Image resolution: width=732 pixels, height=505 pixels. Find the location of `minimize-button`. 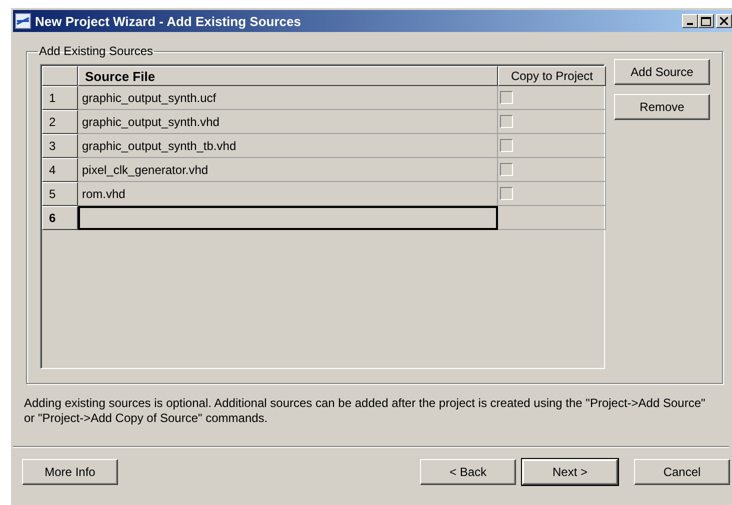

minimize-button is located at coordinates (690, 21).